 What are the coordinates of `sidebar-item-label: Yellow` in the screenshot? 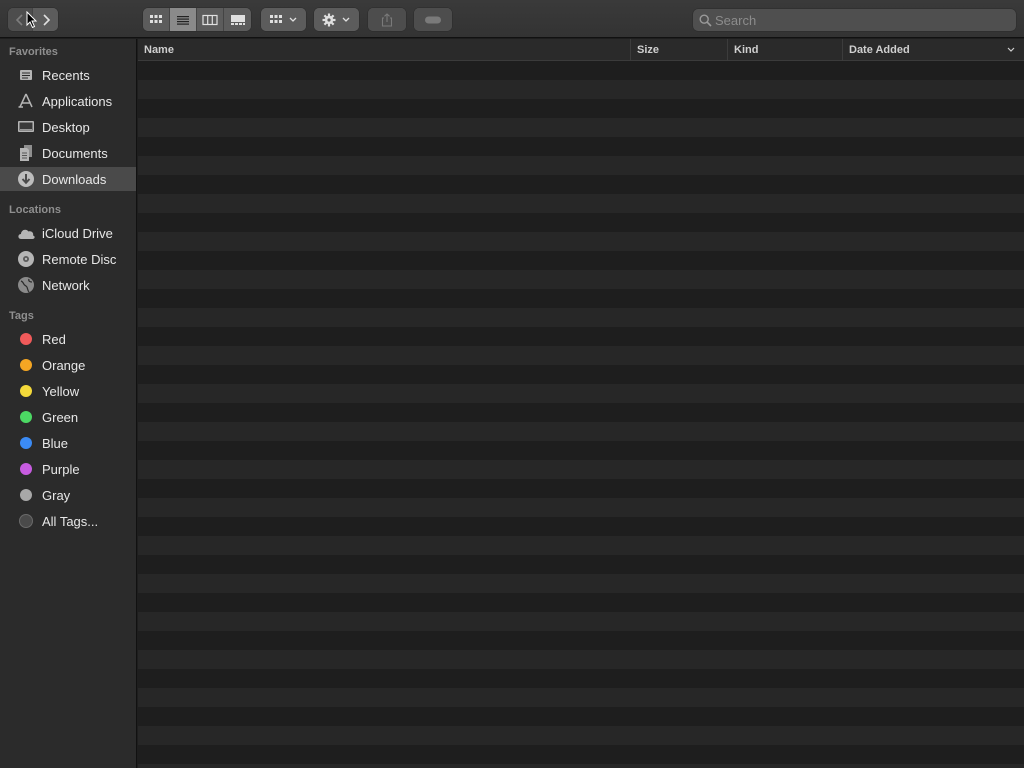 It's located at (61, 391).